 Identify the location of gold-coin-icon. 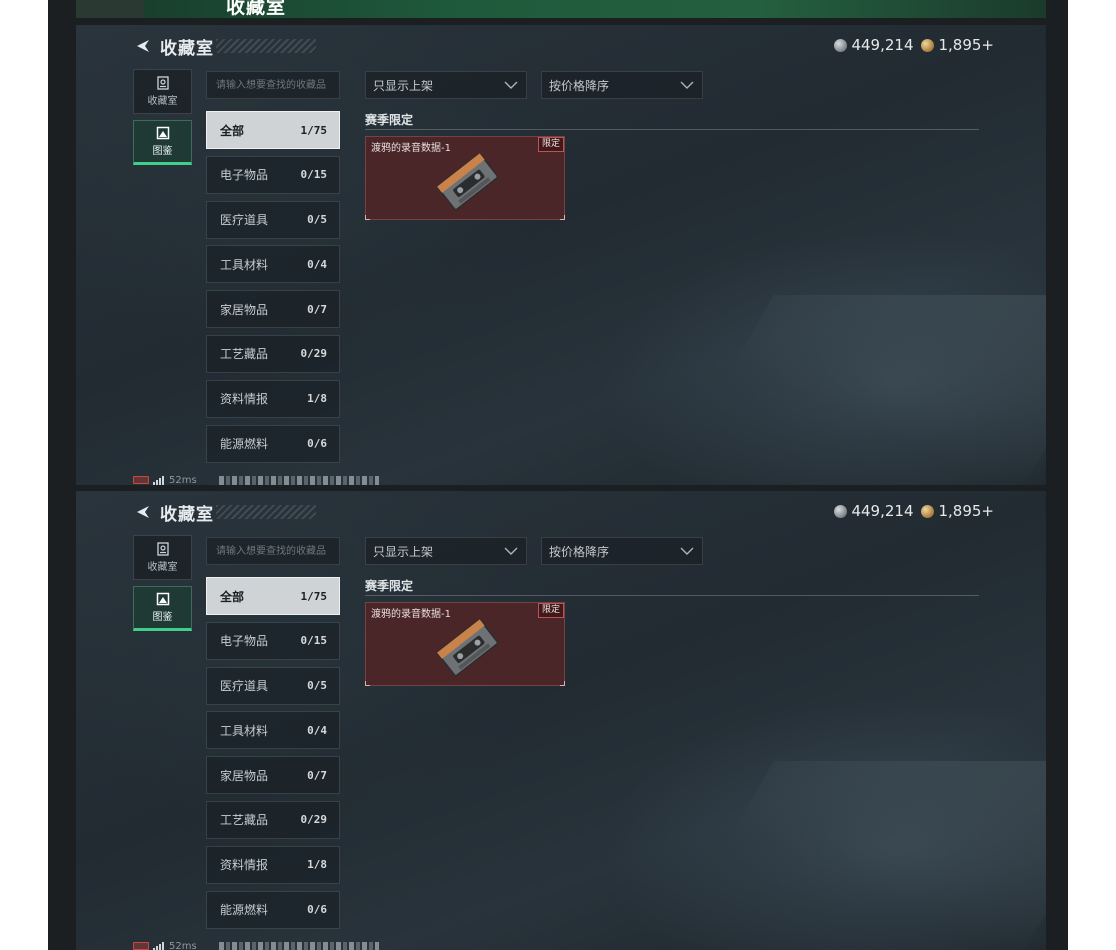
(928, 511).